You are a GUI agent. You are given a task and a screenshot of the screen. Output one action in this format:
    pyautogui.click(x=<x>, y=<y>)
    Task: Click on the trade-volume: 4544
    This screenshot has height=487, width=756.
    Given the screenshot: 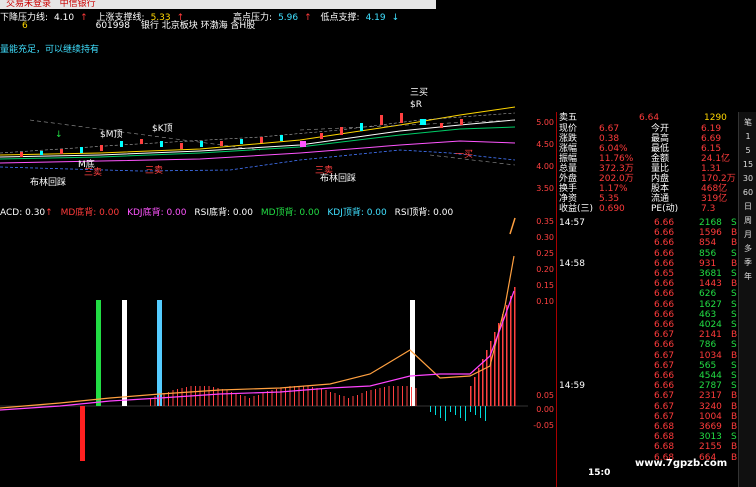 What is the action you would take?
    pyautogui.click(x=710, y=376)
    